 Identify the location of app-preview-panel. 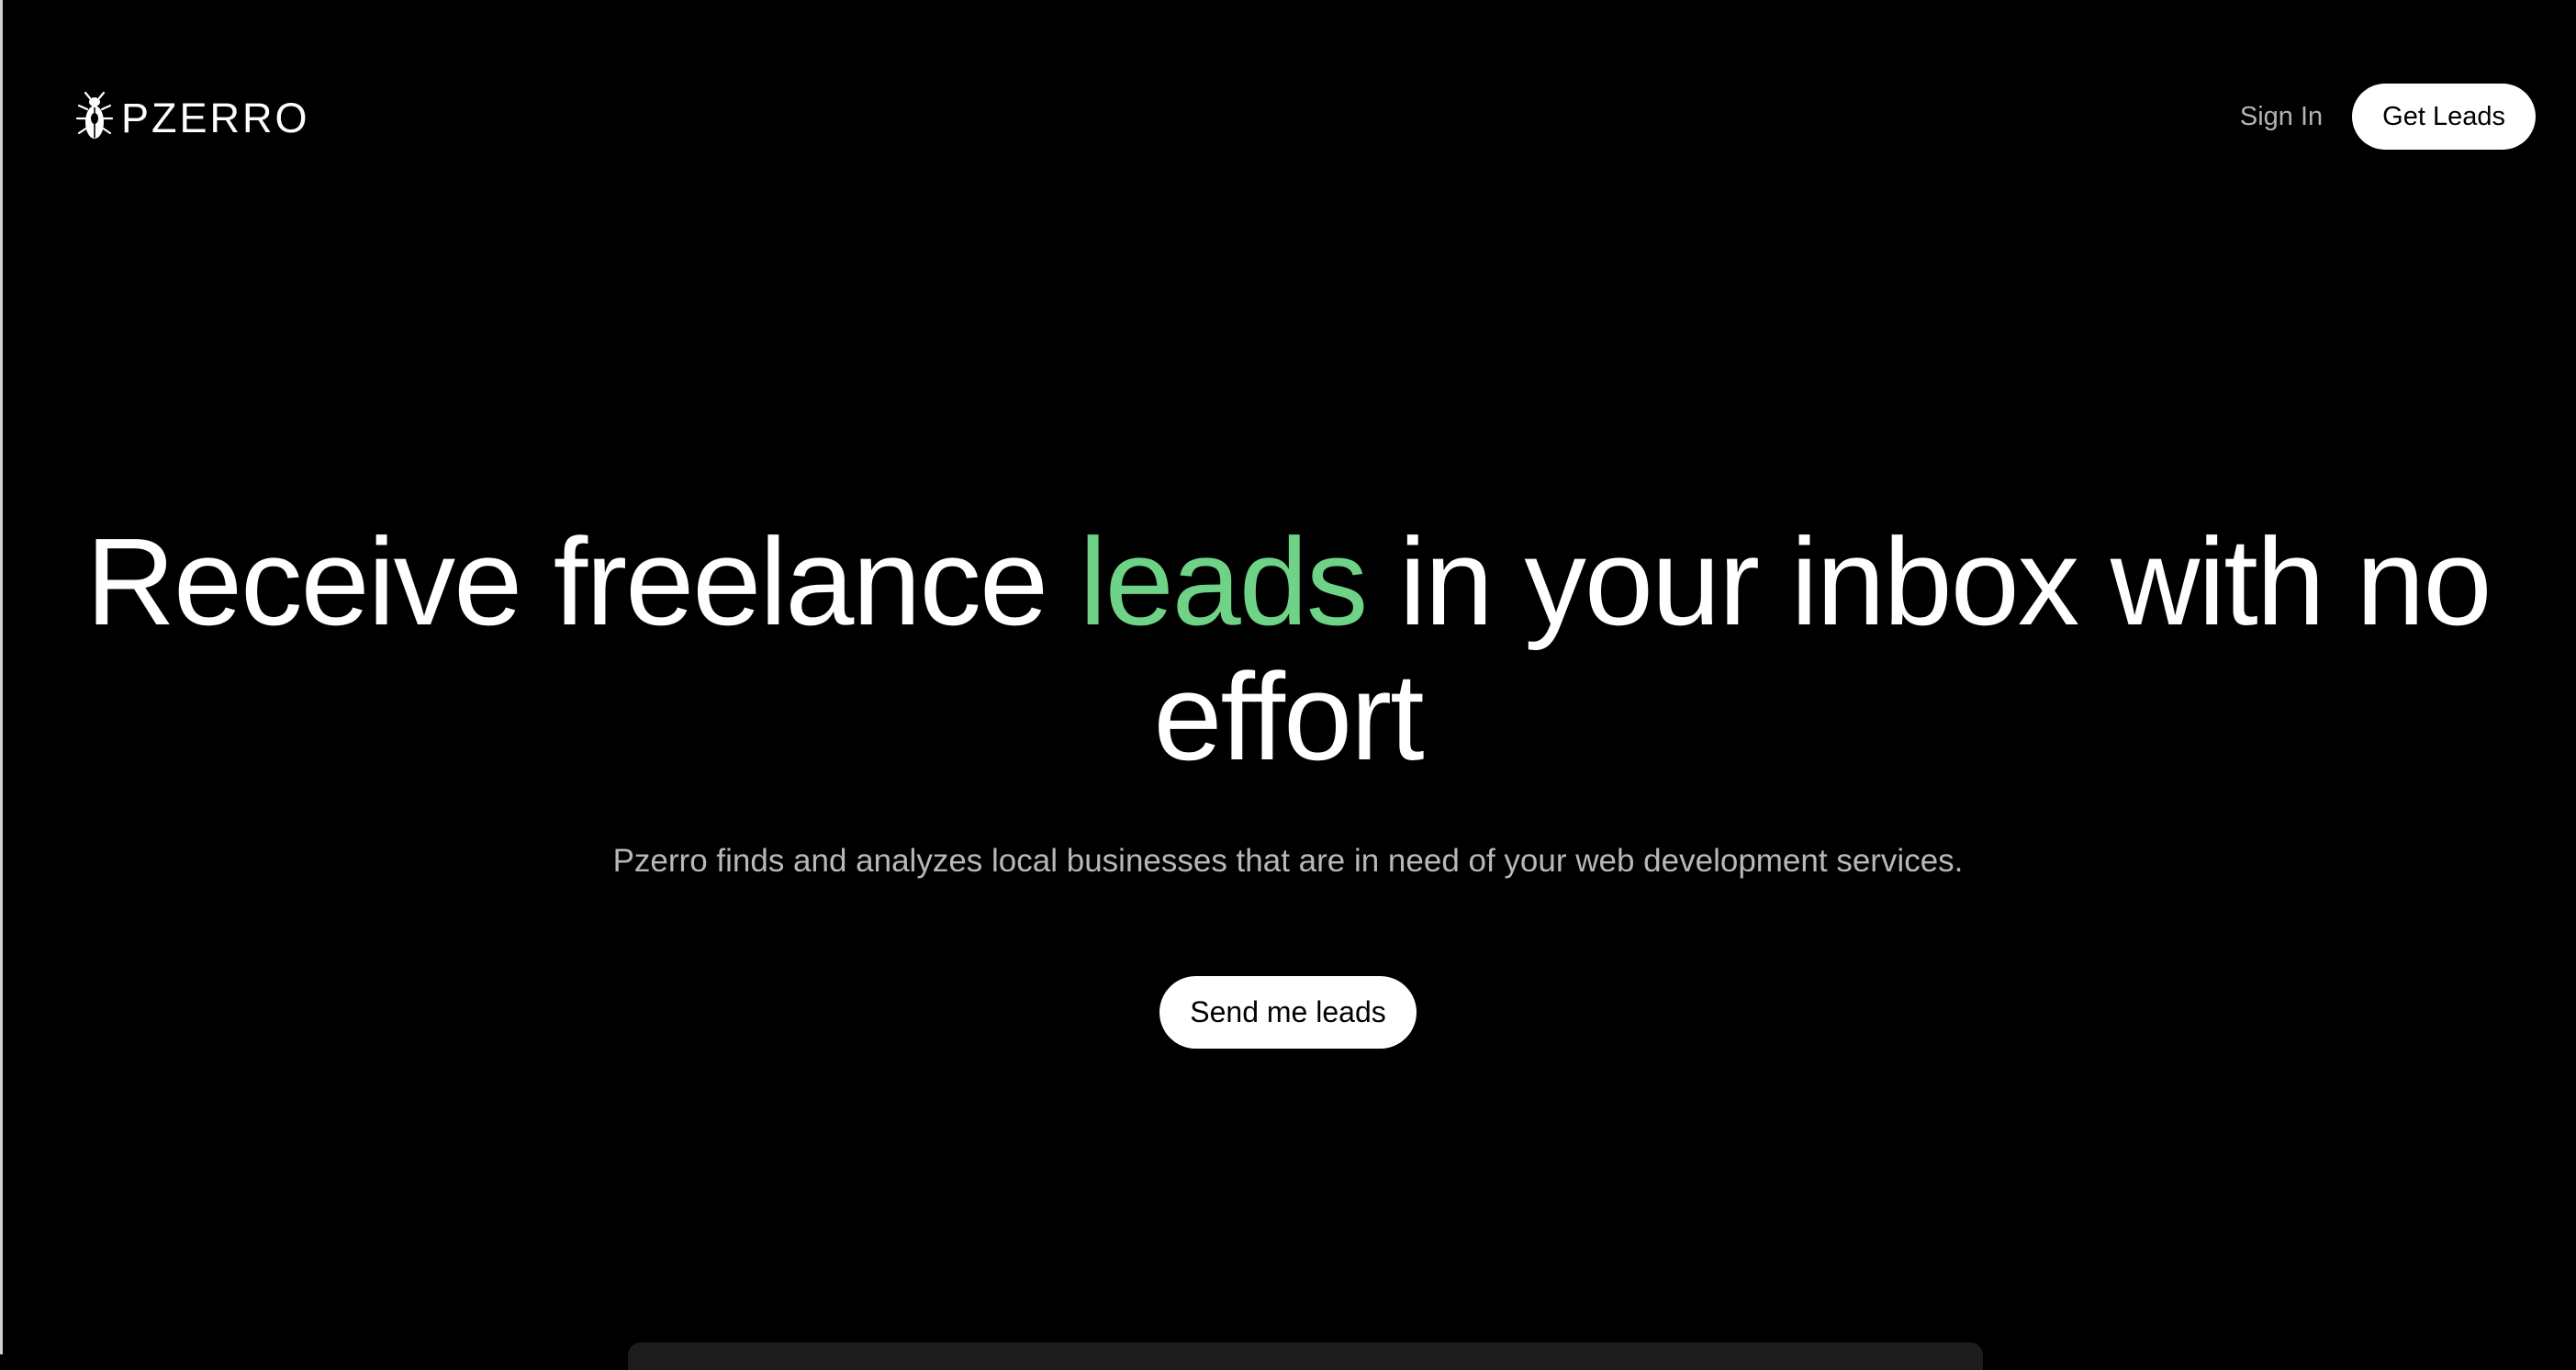
(1305, 1356).